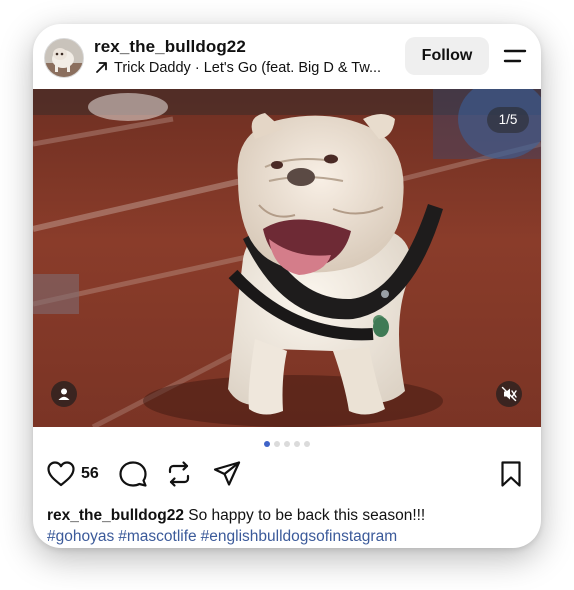 Image resolution: width=574 pixels, height=590 pixels. I want to click on share-icon, so click(227, 474).